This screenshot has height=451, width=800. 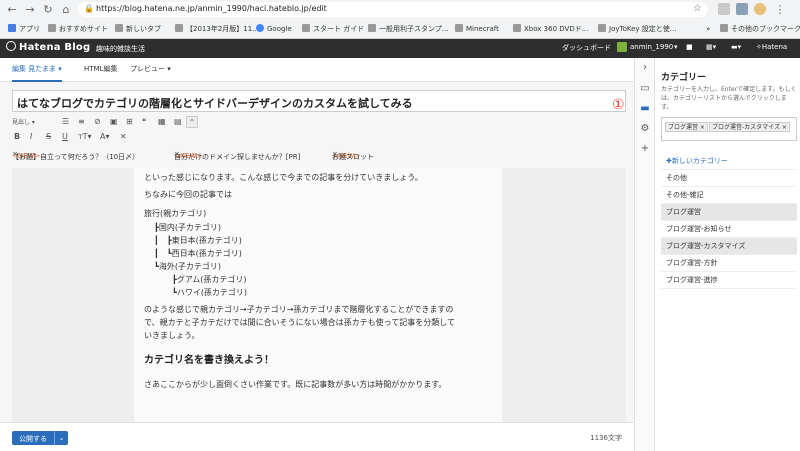 What do you see at coordinates (192, 122) in the screenshot?
I see `collapse-toolbar-icon: ⌃` at bounding box center [192, 122].